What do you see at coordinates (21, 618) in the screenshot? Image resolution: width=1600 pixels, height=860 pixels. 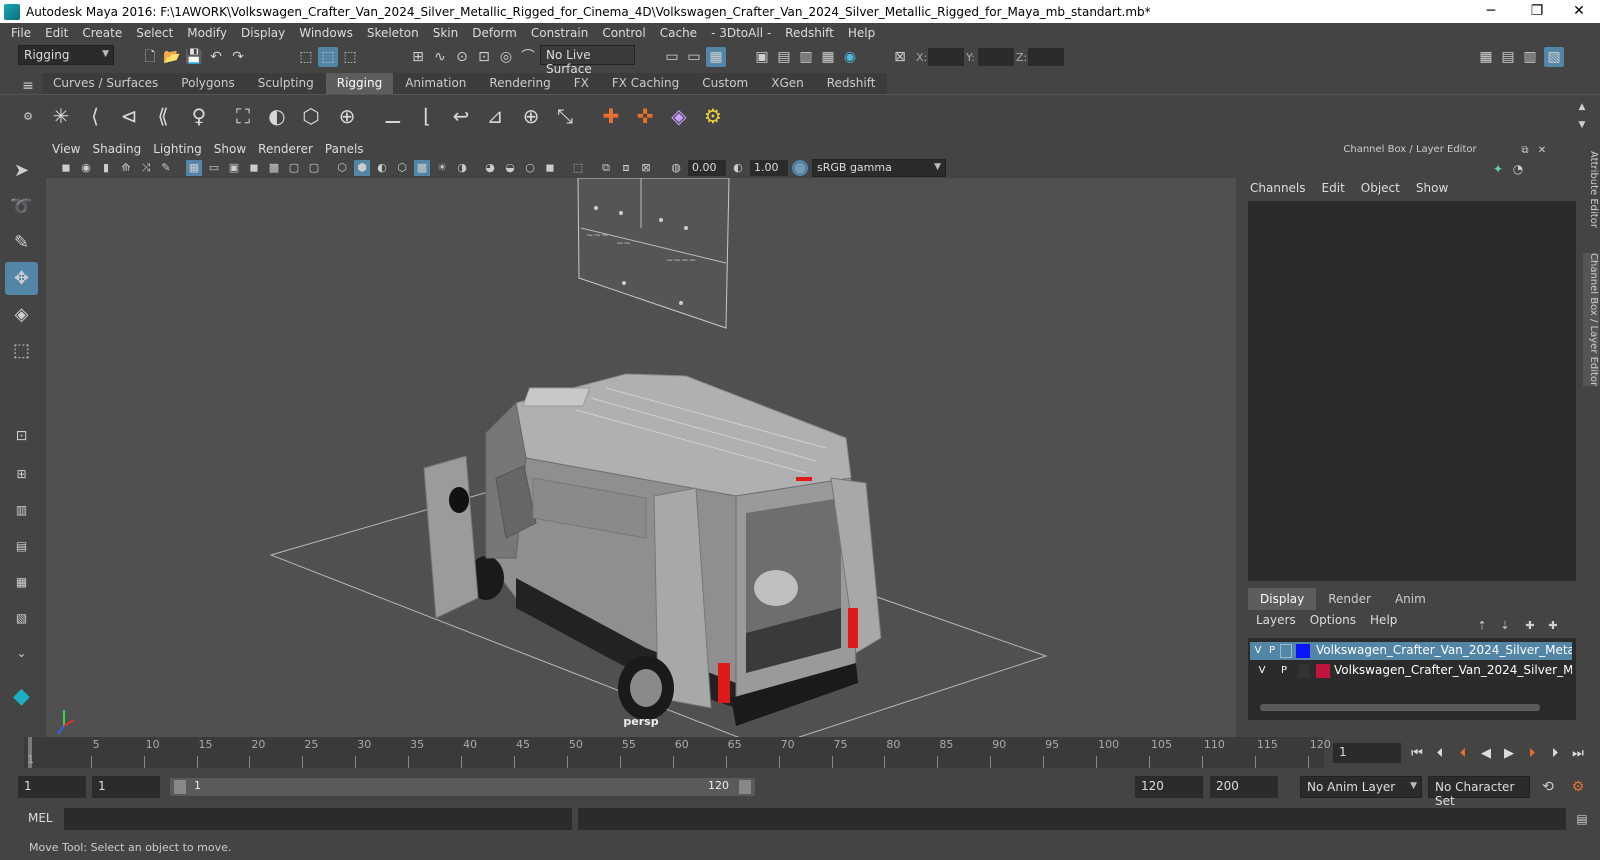 I see `hypershade-layout-icon: ▧` at bounding box center [21, 618].